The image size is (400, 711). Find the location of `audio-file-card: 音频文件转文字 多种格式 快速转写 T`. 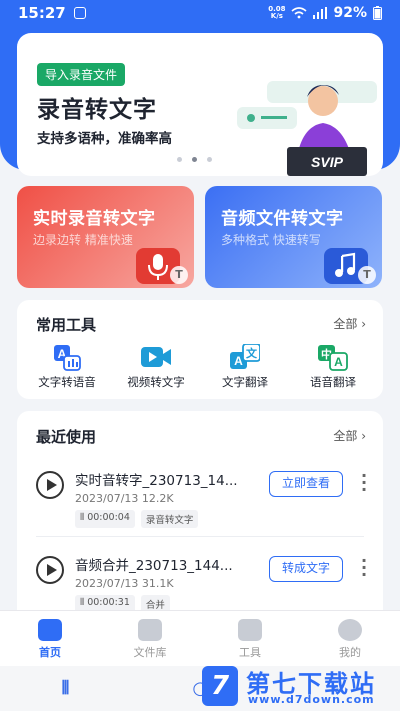

audio-file-card: 音频文件转文字 多种格式 快速转写 T is located at coordinates (293, 237).